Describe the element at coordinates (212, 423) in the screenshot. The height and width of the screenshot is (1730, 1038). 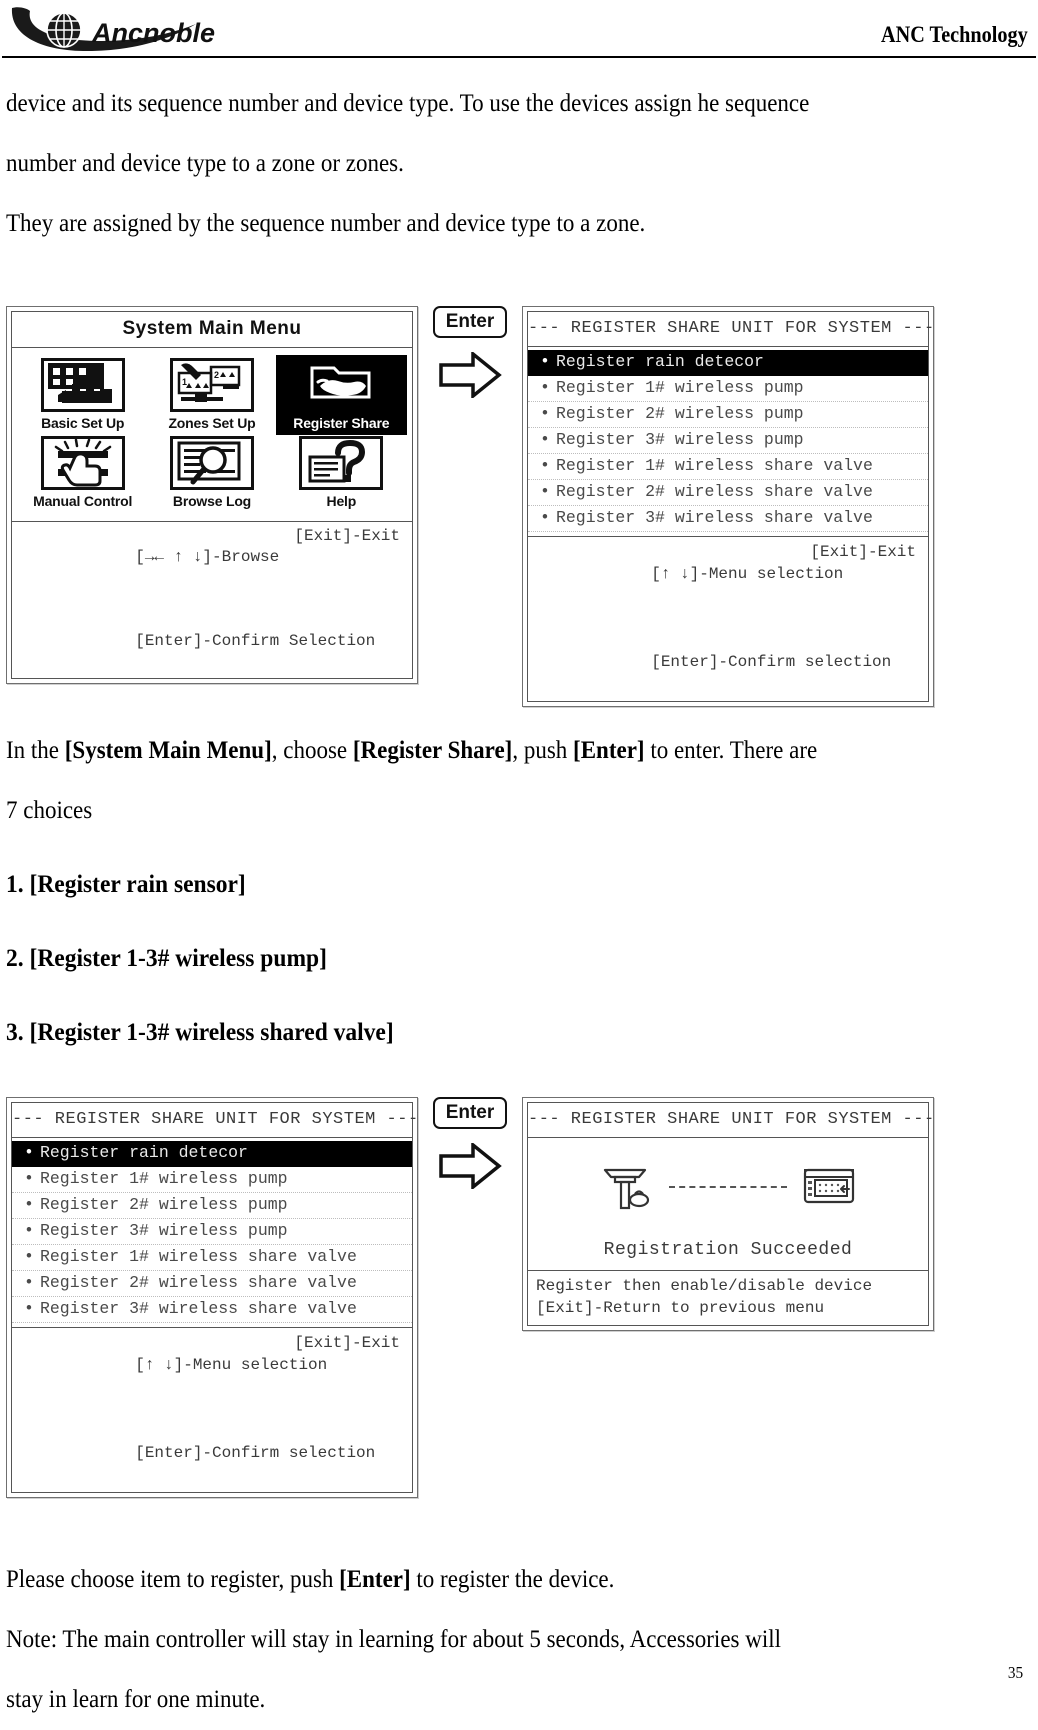
I see `menu-item-label: Zones Set Up` at that location.